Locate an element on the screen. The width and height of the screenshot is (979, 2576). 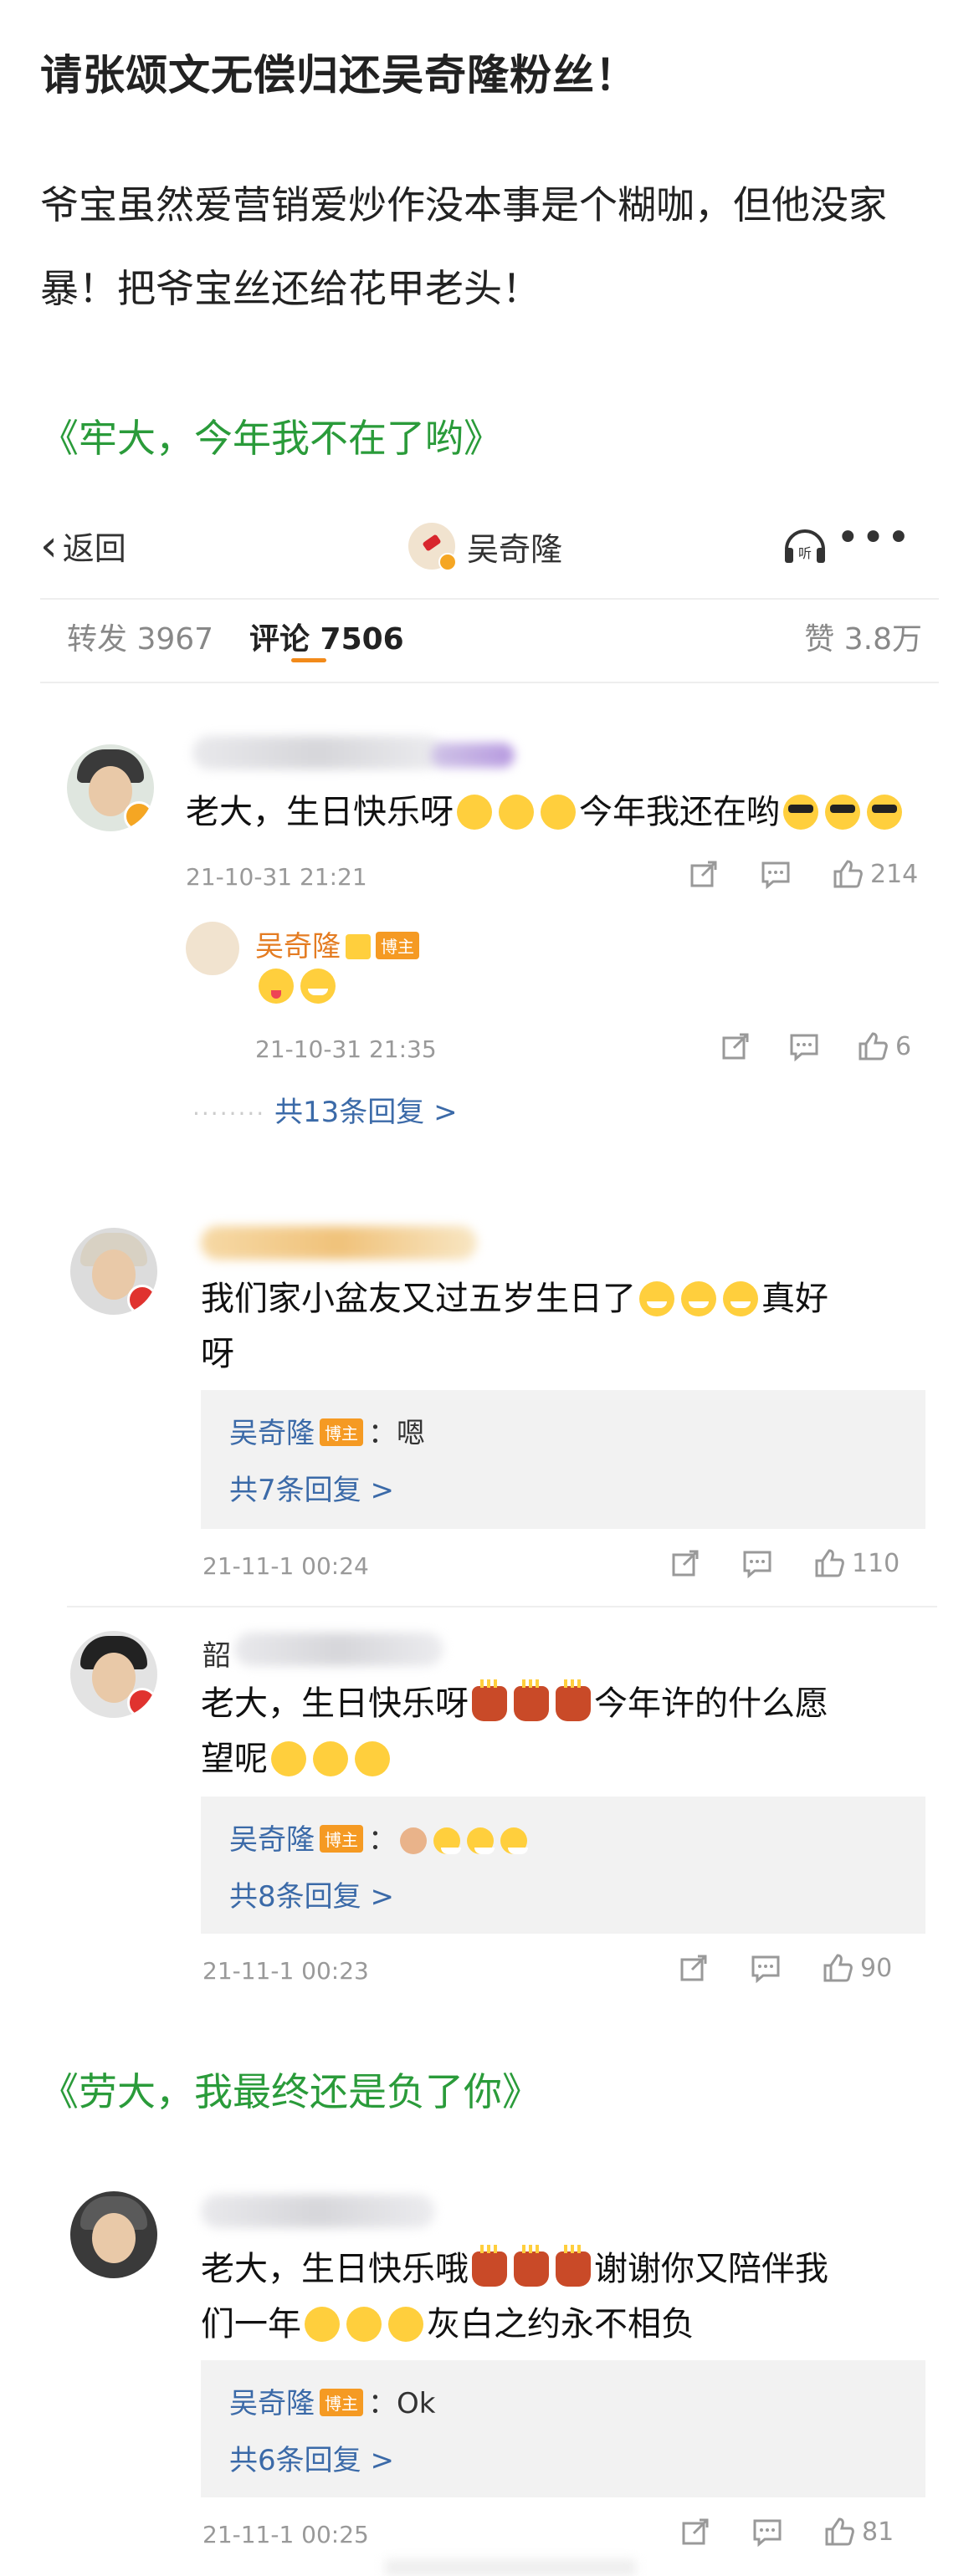
like-count: 90 is located at coordinates (876, 1968).